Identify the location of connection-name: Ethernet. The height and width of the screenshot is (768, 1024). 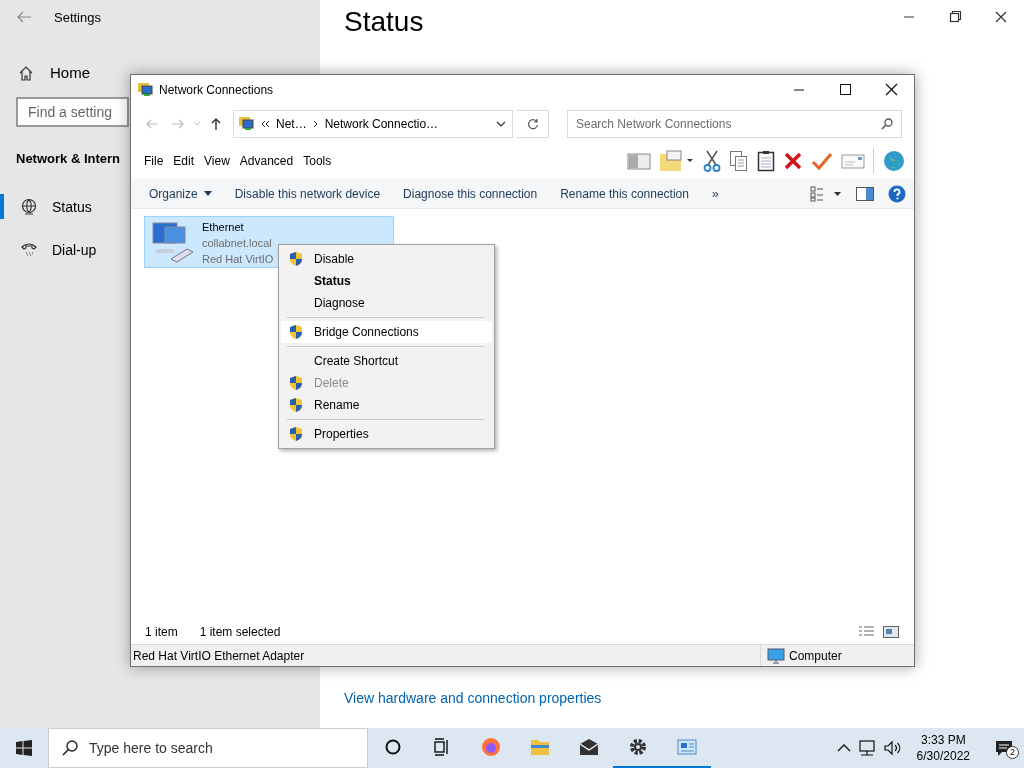
(223, 227).